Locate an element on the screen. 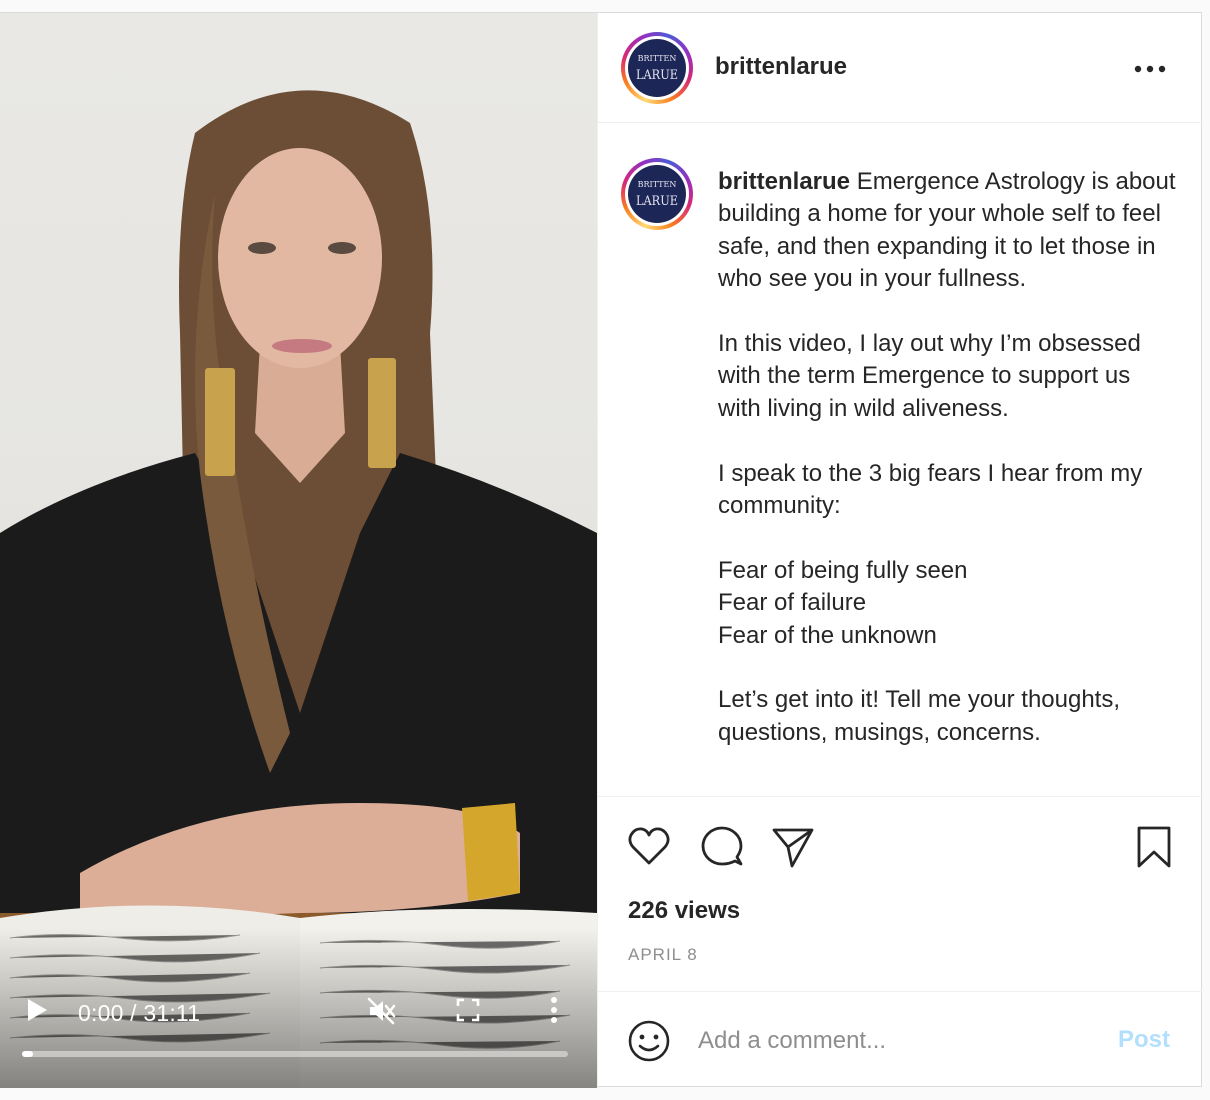  mute-icon is located at coordinates (381, 1011).